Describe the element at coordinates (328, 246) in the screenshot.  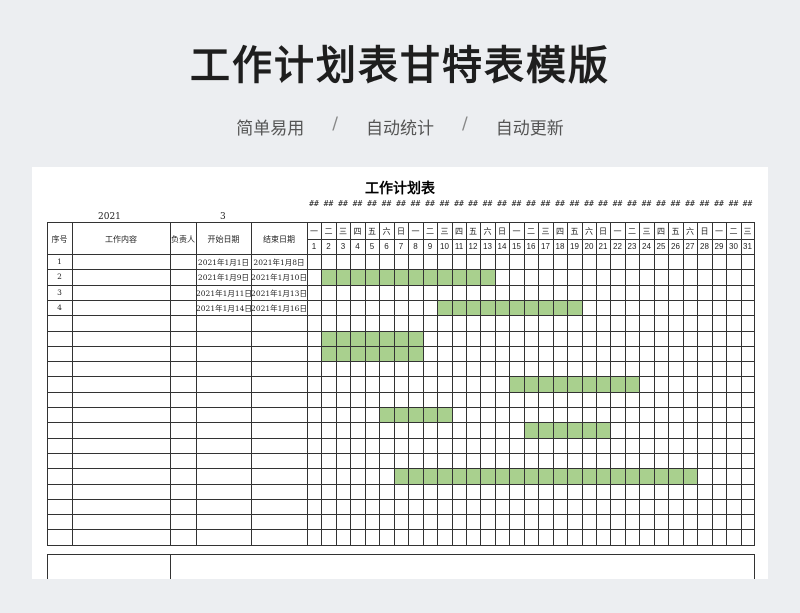
I see `day-number-header: 2` at that location.